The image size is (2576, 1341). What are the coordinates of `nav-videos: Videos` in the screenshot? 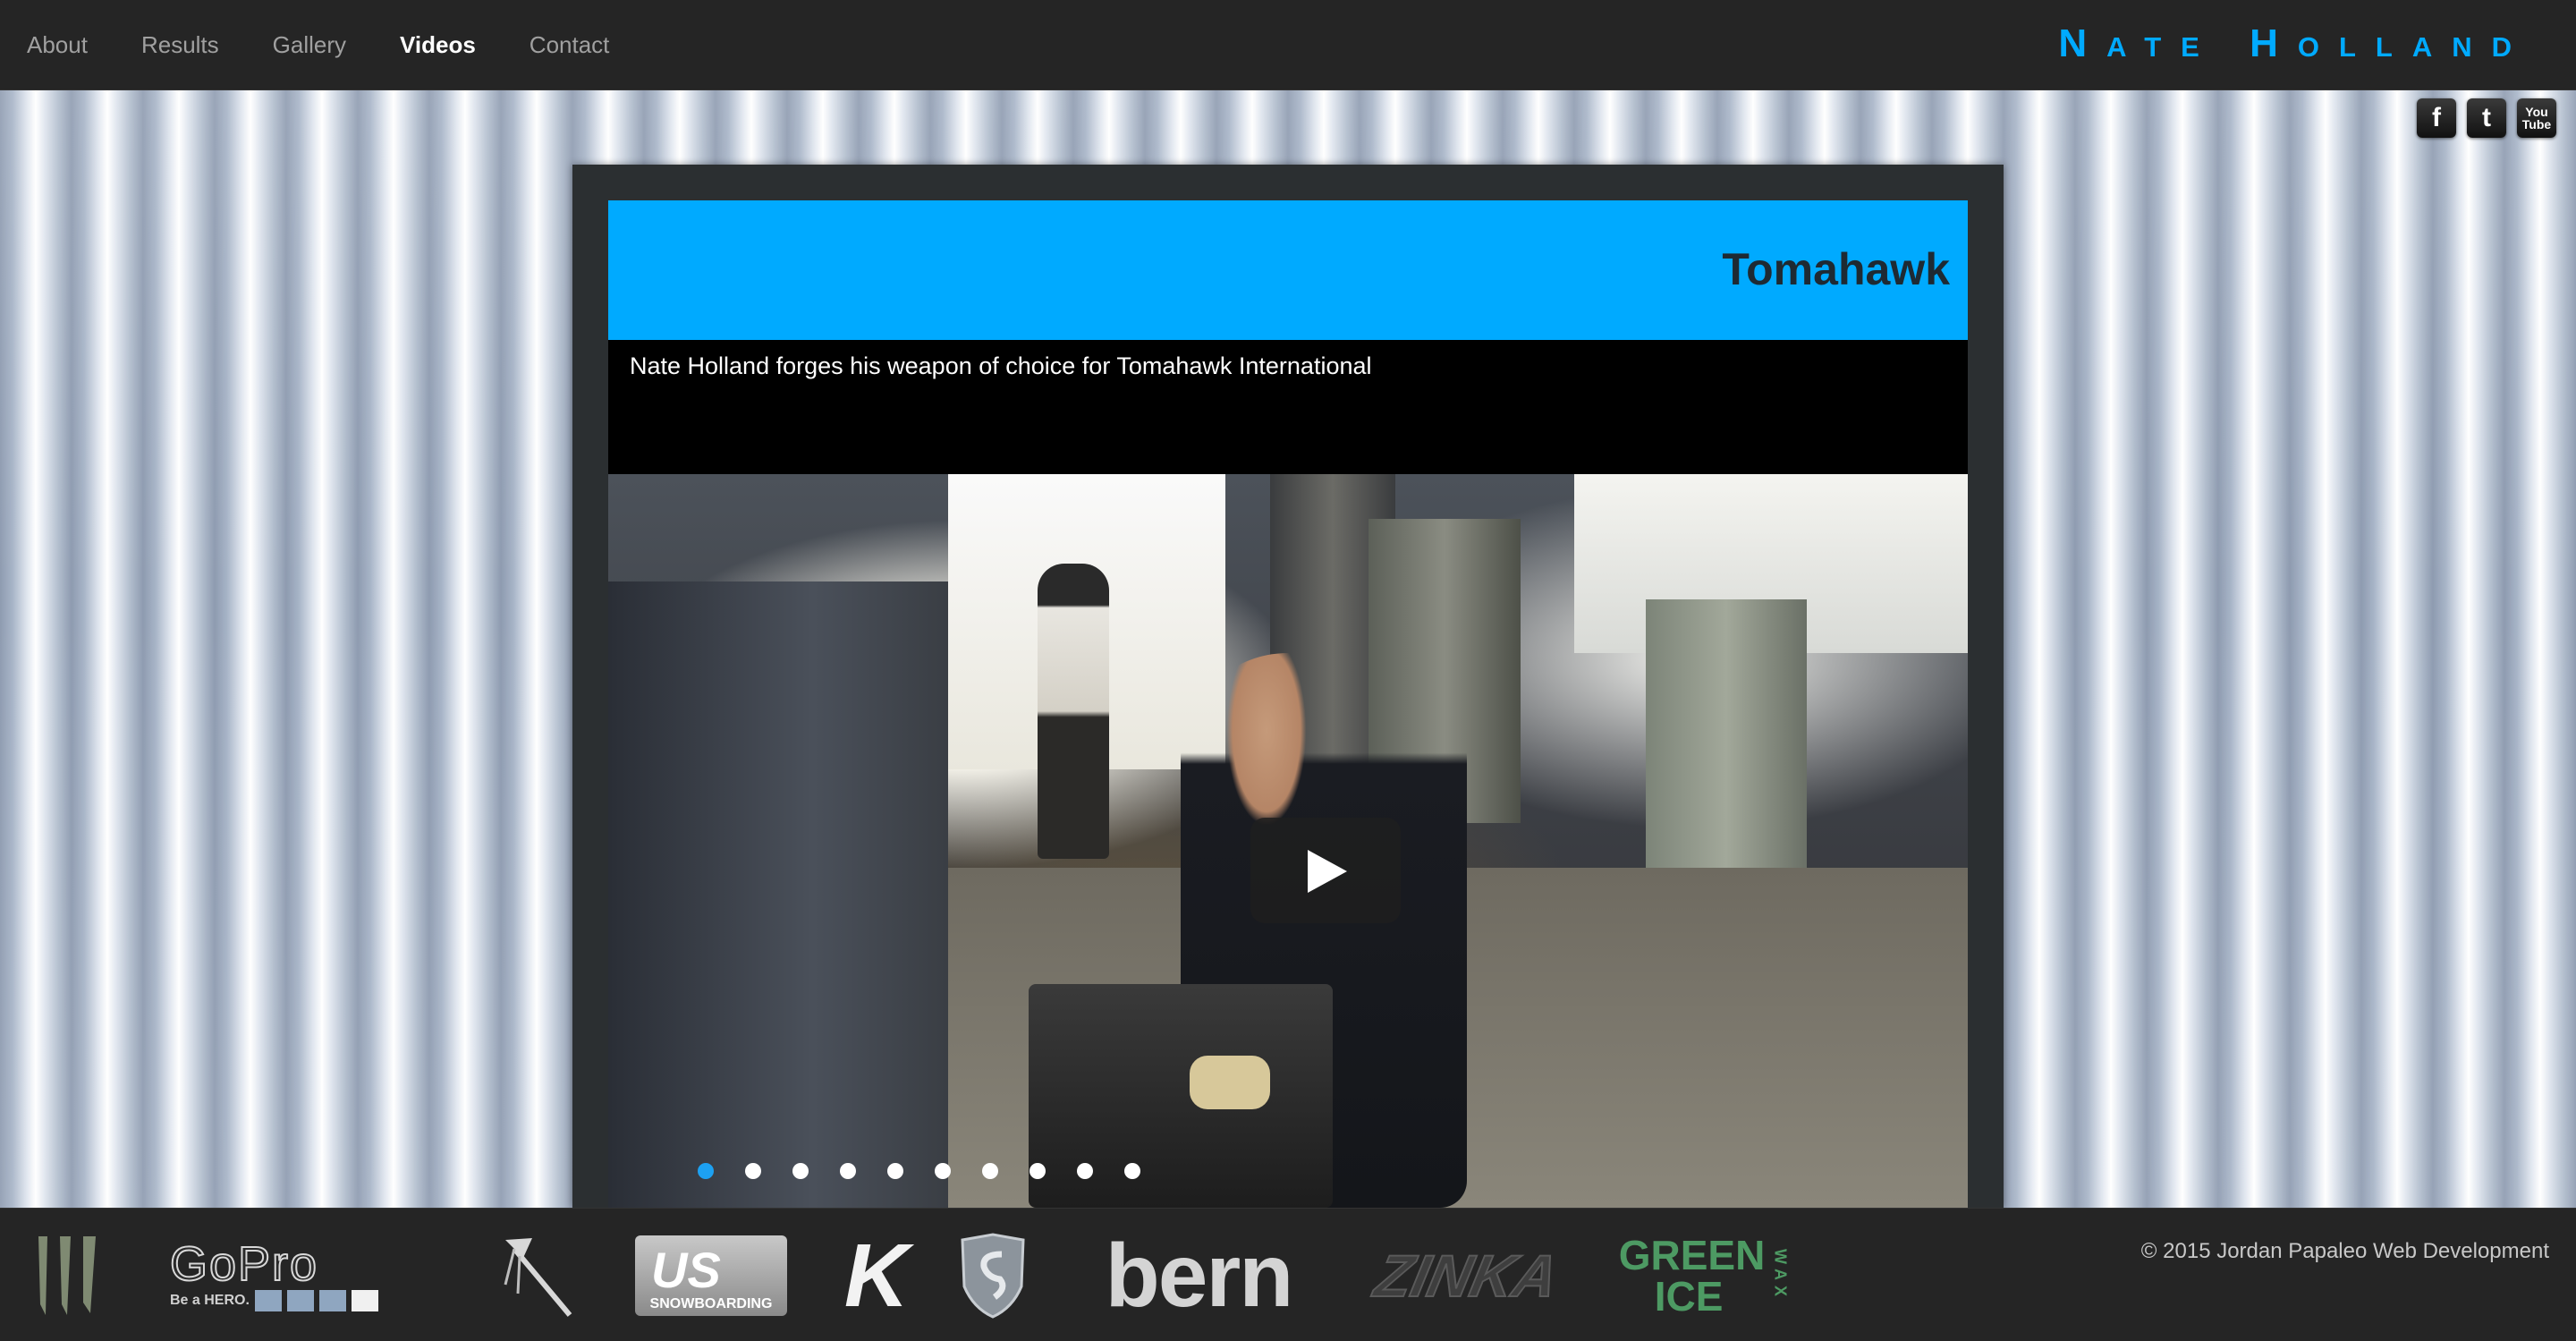 It's located at (438, 45).